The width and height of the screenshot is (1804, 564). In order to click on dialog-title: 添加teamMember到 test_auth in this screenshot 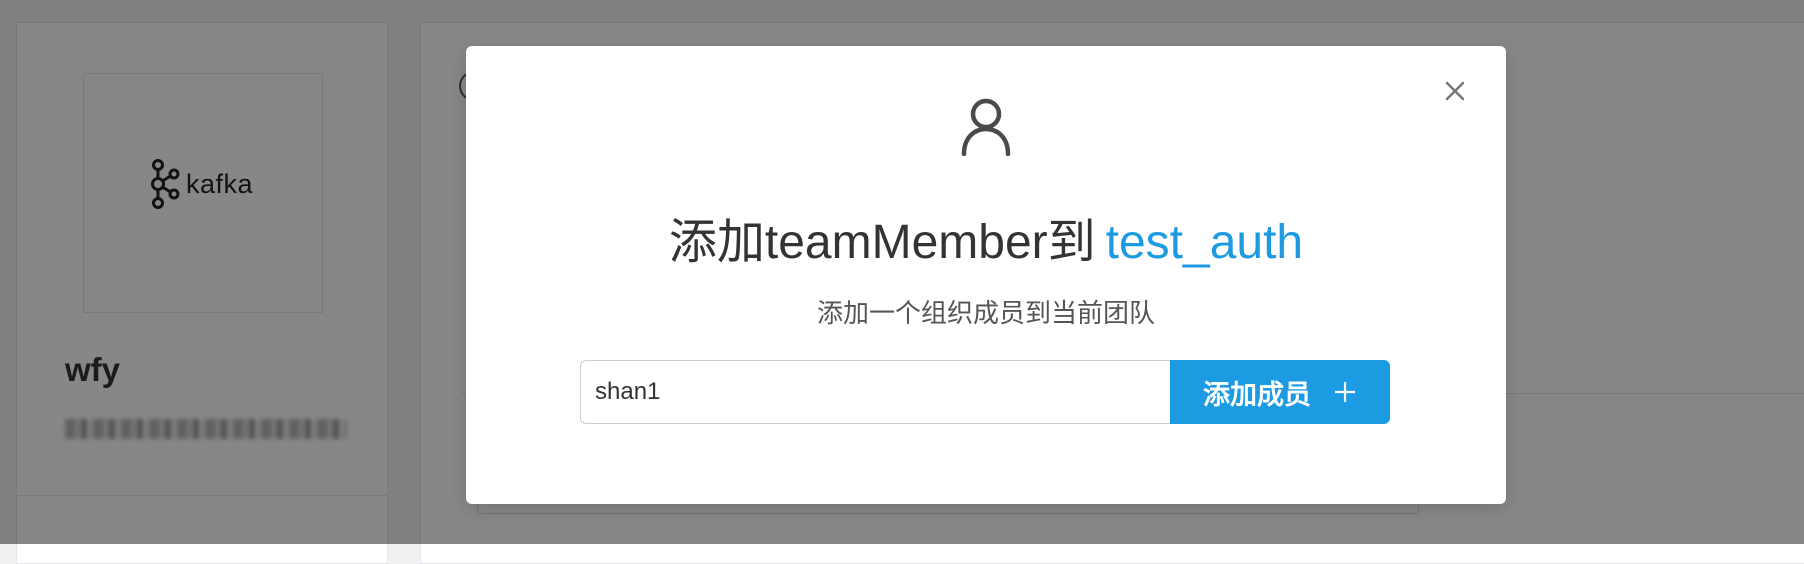, I will do `click(986, 243)`.